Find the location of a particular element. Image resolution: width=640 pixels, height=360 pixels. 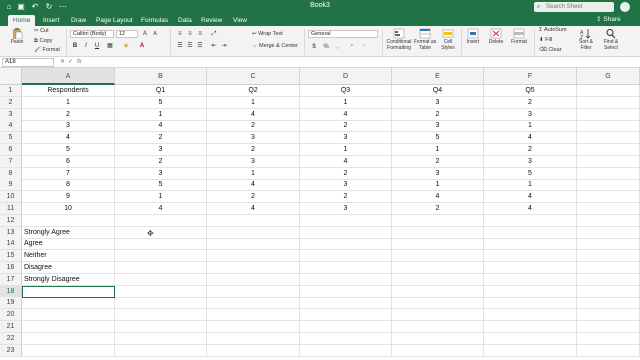

bold-icon: B is located at coordinates (75, 46).